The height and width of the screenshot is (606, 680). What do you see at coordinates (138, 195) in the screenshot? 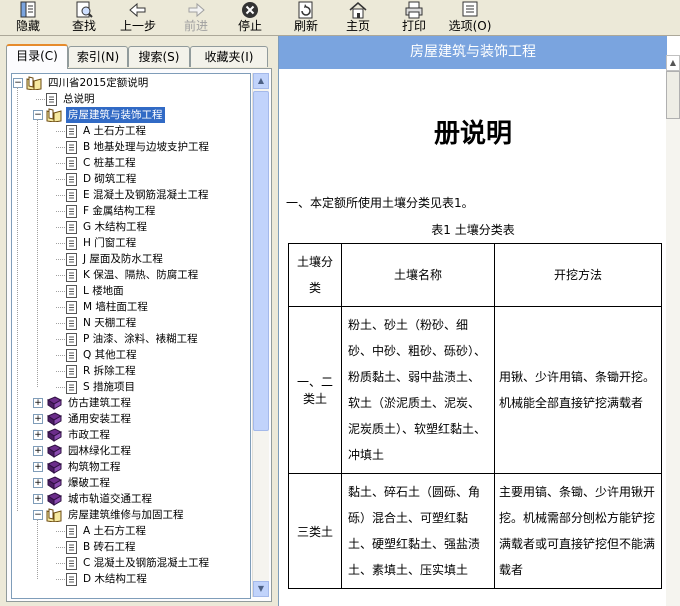
I see `tree-item: E 混凝土及钢筋混凝土工程` at bounding box center [138, 195].